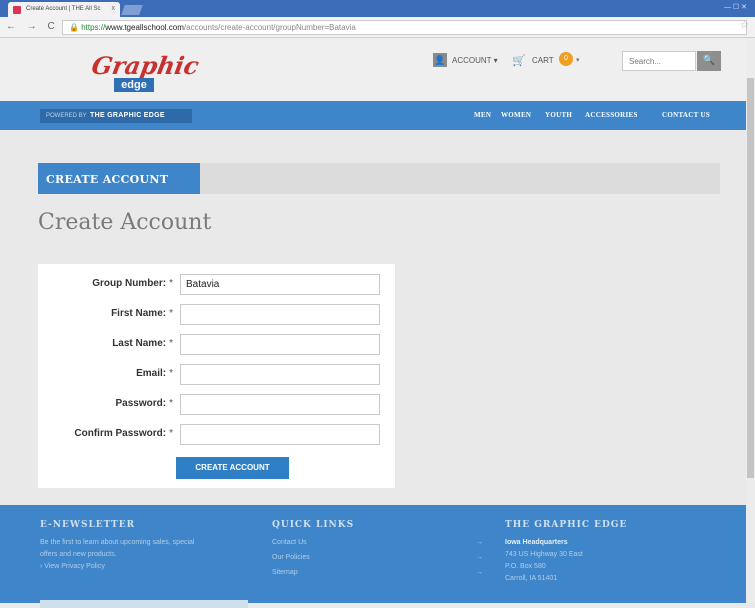  I want to click on bookmark-star-icon: ☆, so click(744, 25).